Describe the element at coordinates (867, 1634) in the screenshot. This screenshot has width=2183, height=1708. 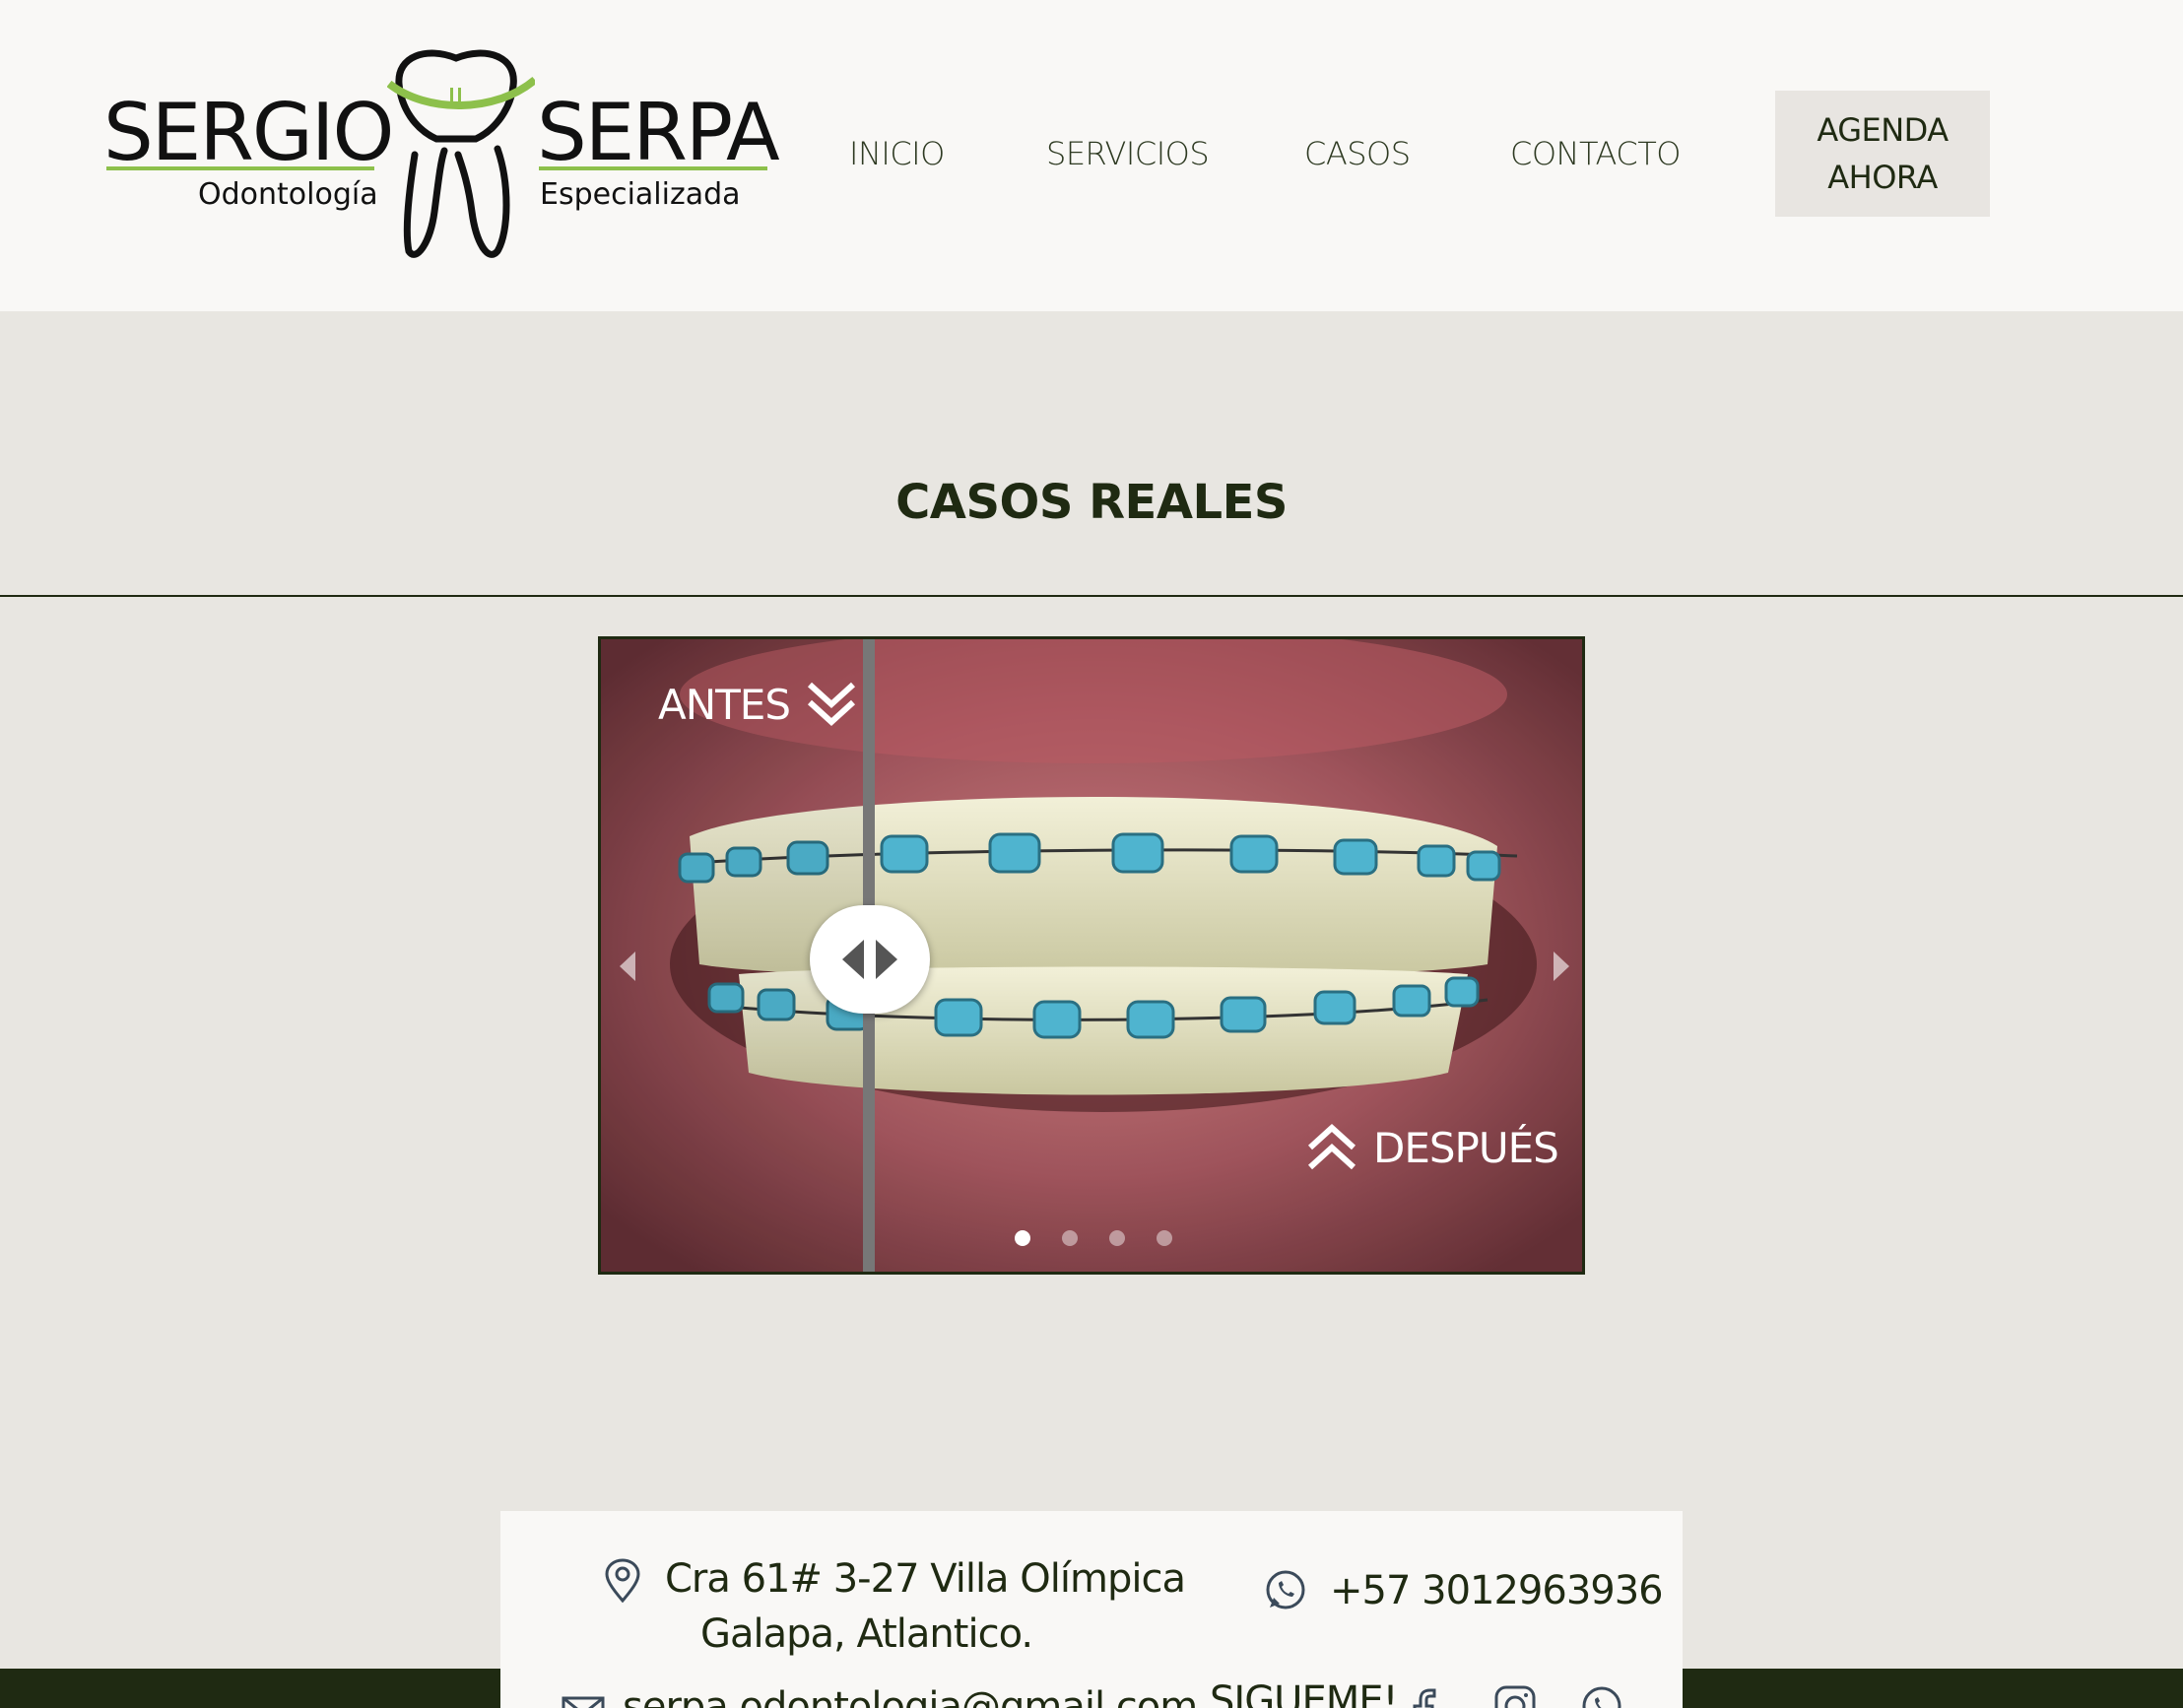
I see `address-line-2: Galapa, Atlantico.` at that location.